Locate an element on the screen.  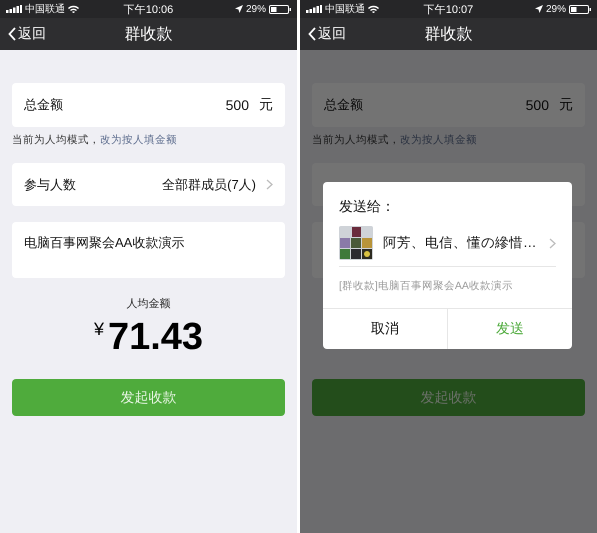
cancel-button: 取消 is located at coordinates (385, 329).